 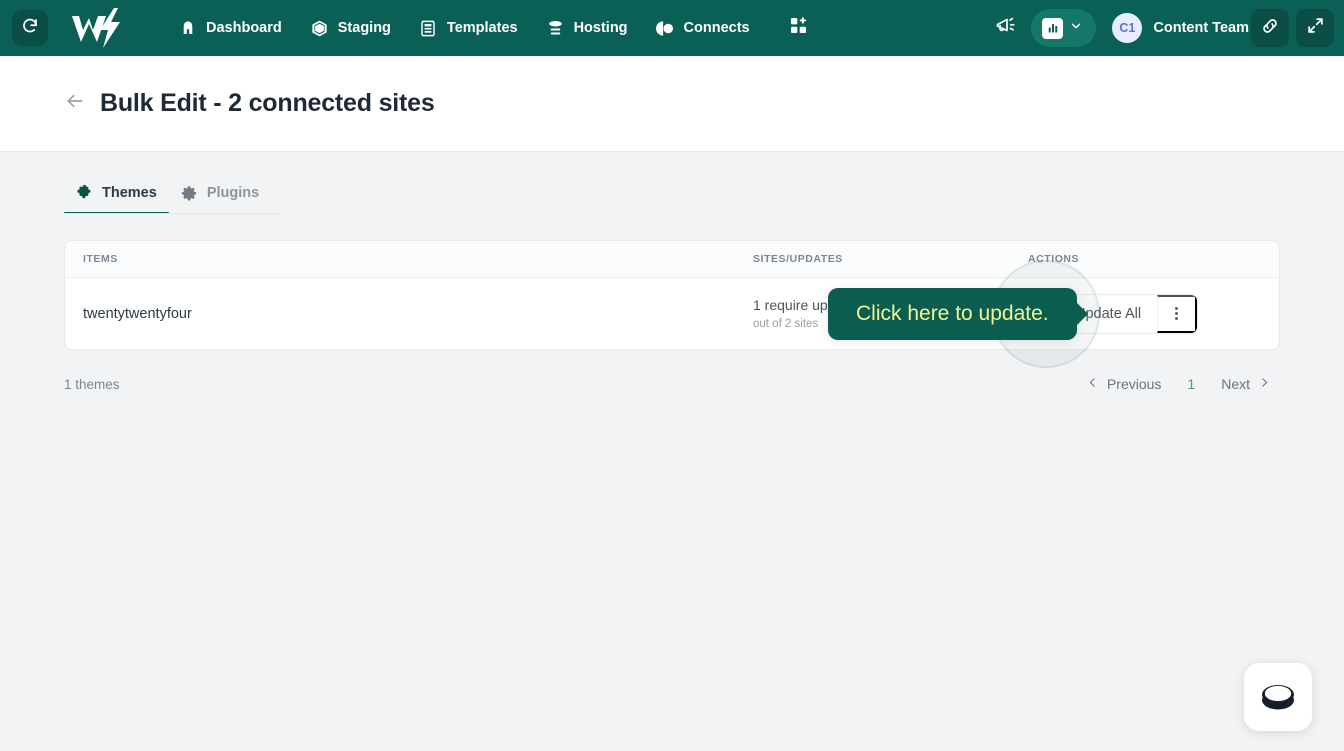 What do you see at coordinates (1092, 384) in the screenshot?
I see `chevron-left-icon` at bounding box center [1092, 384].